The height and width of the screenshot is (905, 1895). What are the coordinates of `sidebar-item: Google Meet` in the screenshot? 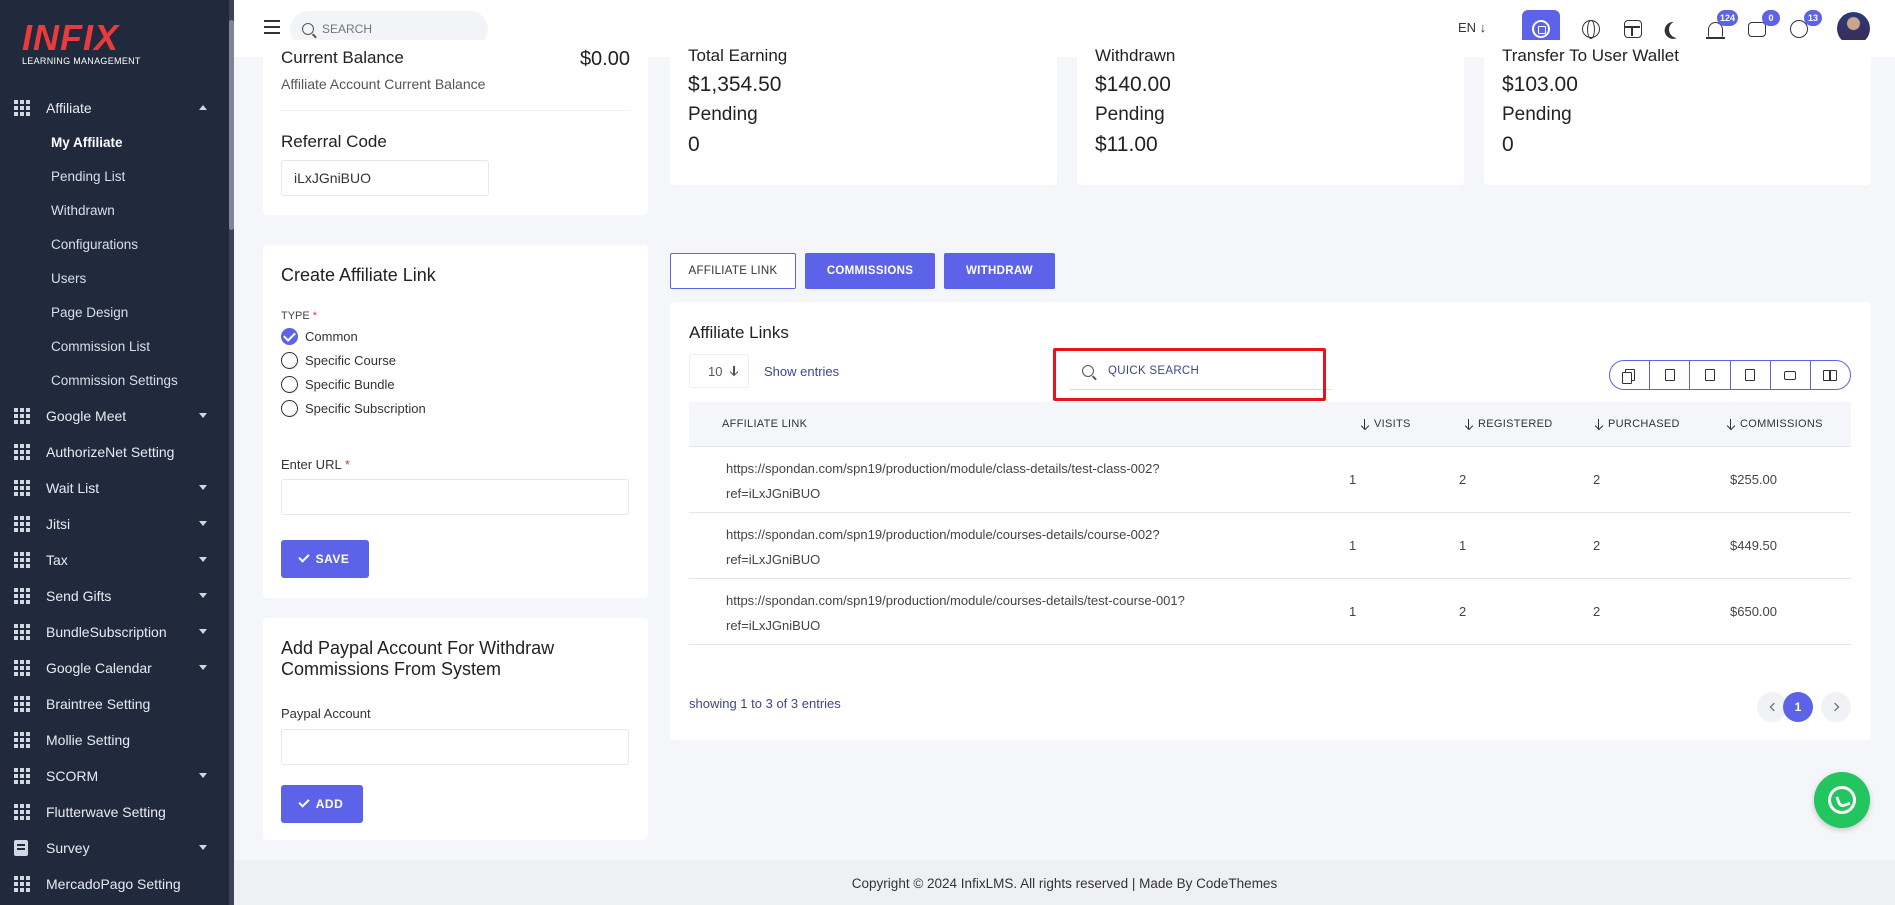 It's located at (114, 416).